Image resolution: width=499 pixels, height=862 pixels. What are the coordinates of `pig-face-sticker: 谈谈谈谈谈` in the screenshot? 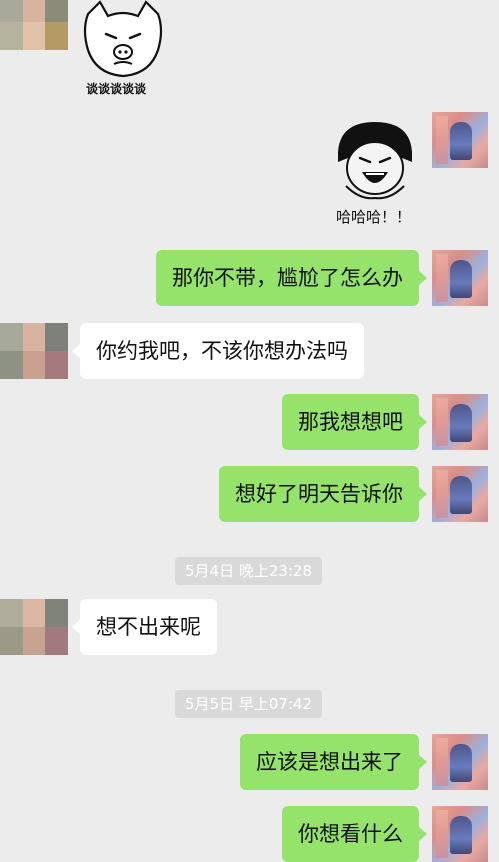 It's located at (123, 50).